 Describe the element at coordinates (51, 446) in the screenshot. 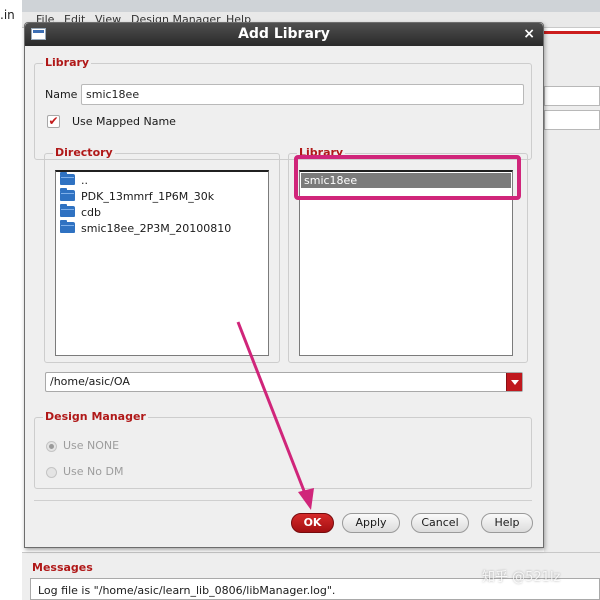

I see `use-none-radio` at that location.